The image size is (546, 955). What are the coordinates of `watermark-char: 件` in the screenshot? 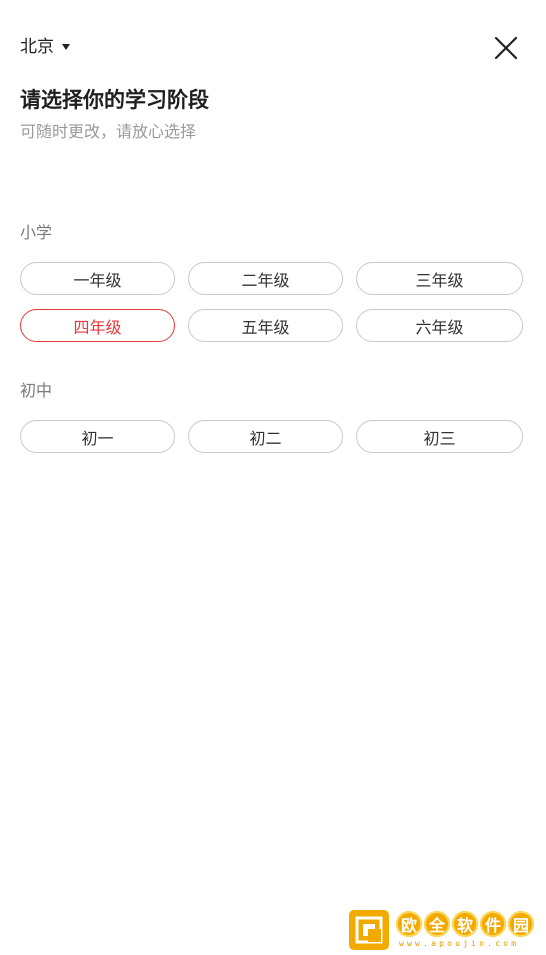 It's located at (493, 924).